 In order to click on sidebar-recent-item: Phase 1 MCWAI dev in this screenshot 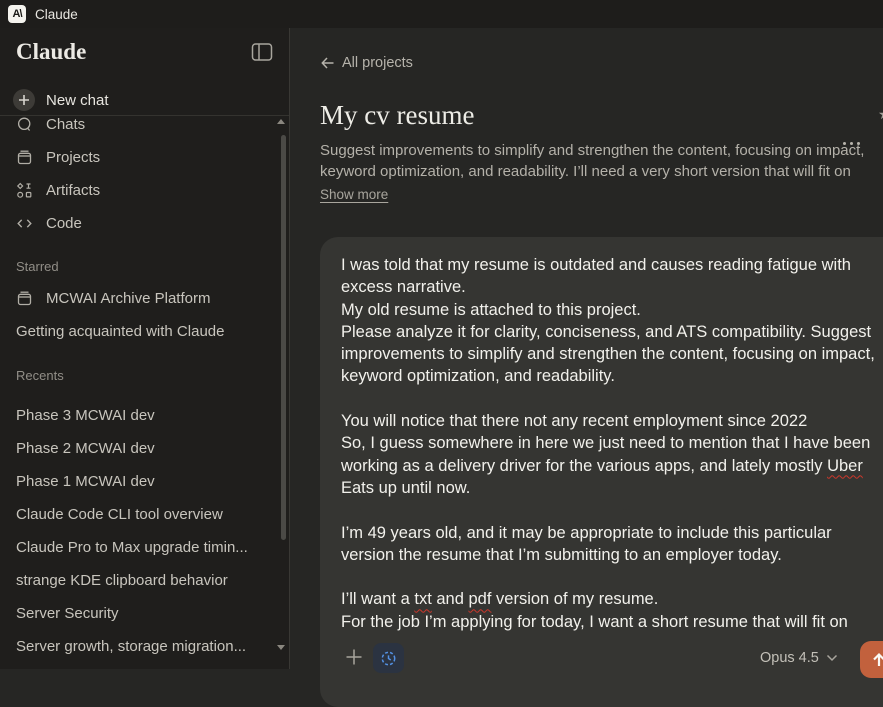, I will do `click(141, 481)`.